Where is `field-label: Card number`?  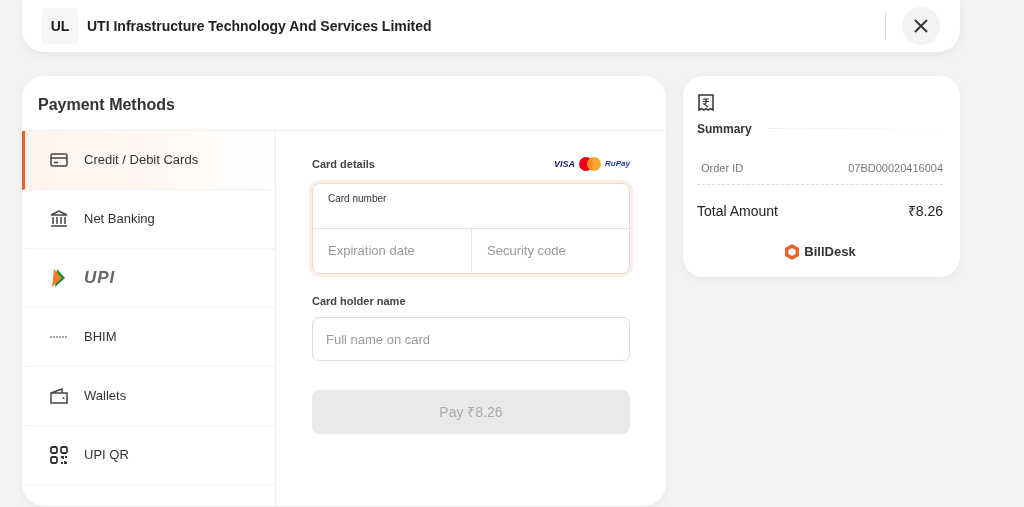 field-label: Card number is located at coordinates (357, 198).